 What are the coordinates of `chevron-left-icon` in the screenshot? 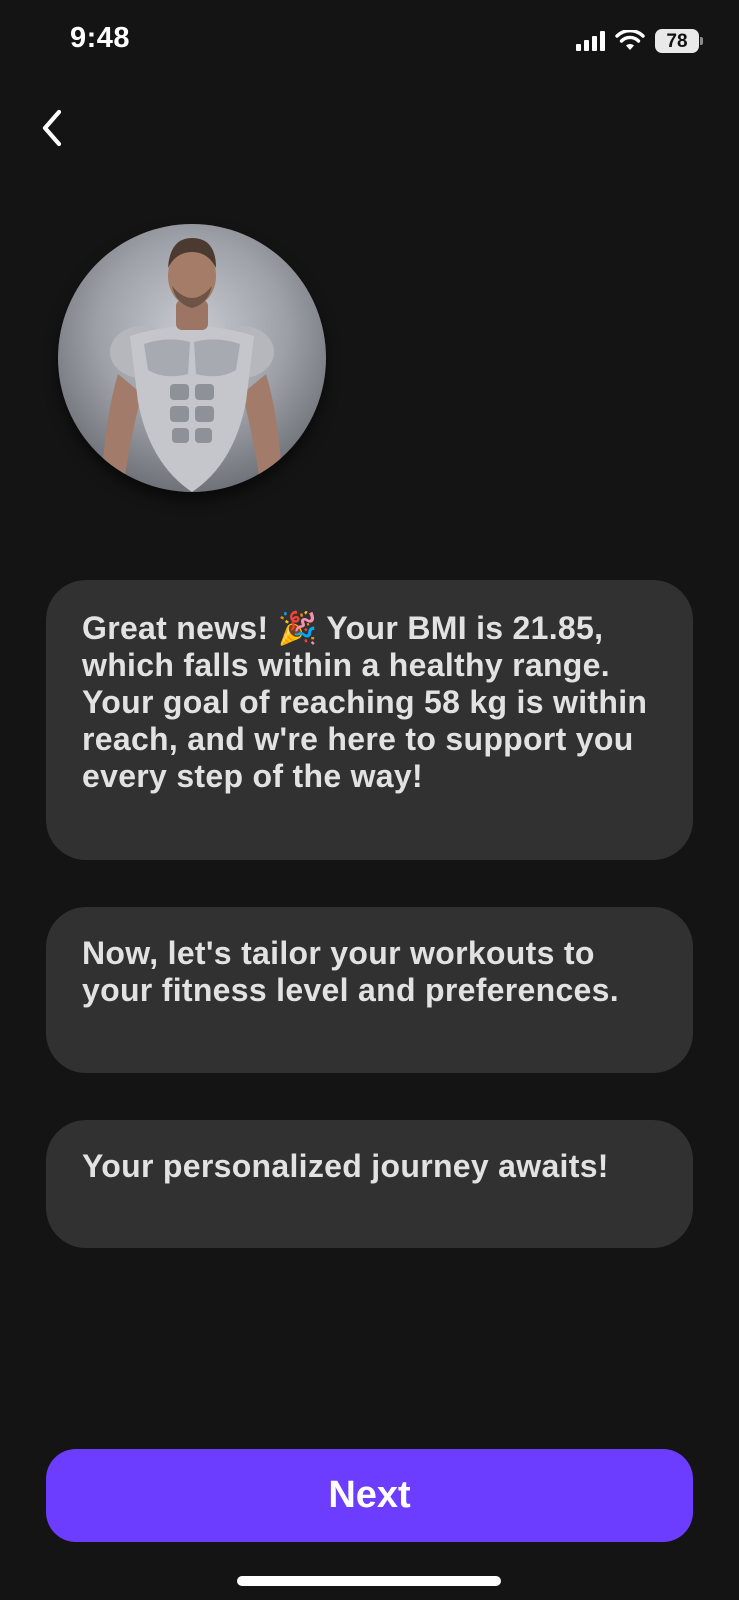 It's located at (52, 128).